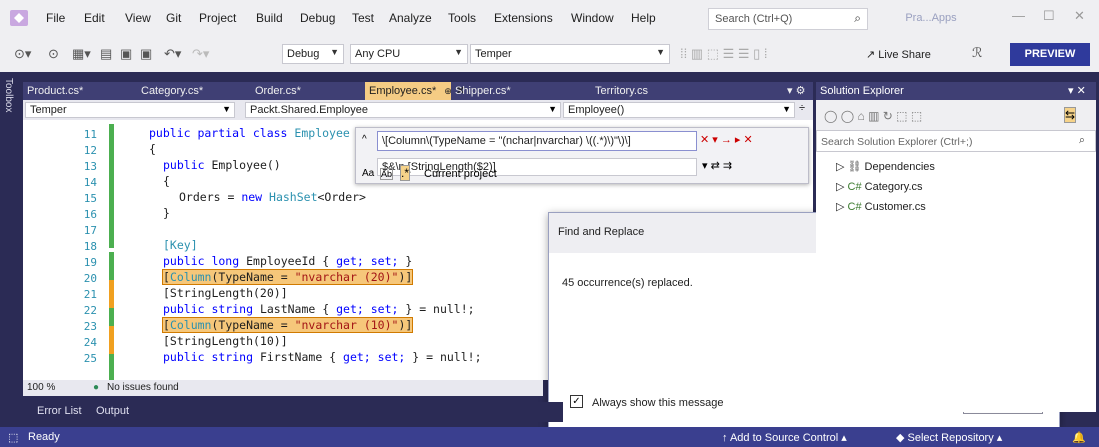 This screenshot has width=1099, height=447. I want to click on select-repository-button: ◆ Select Repository ▴, so click(949, 437).